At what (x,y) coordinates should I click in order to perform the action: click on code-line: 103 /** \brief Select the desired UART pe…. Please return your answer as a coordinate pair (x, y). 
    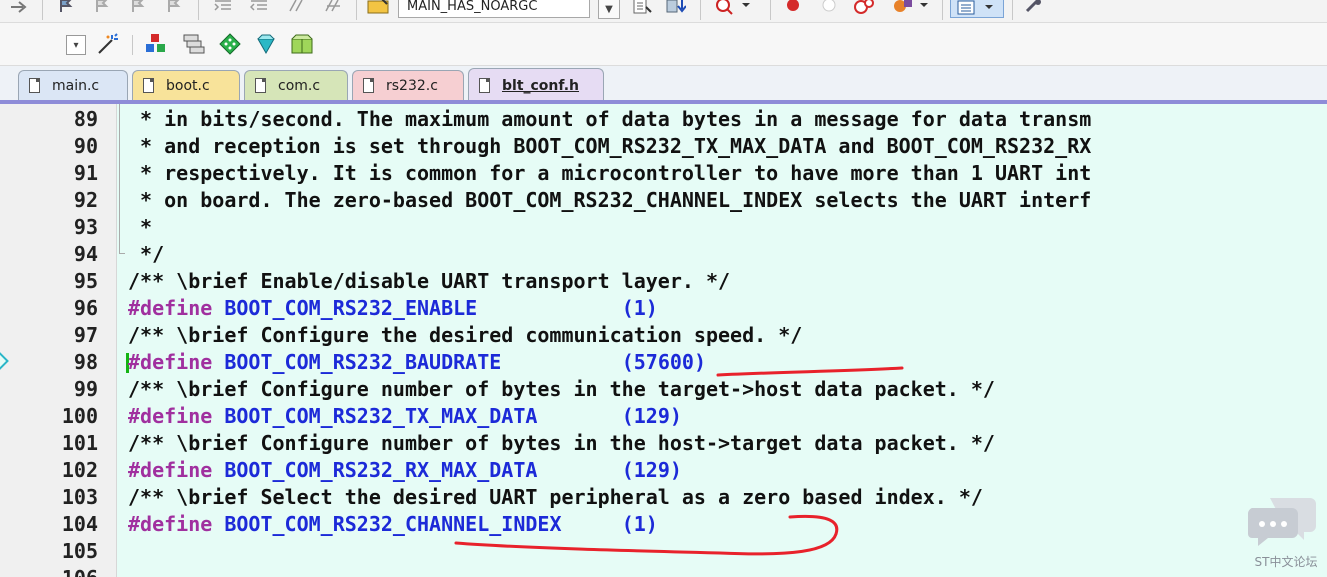
    Looking at the image, I should click on (663, 497).